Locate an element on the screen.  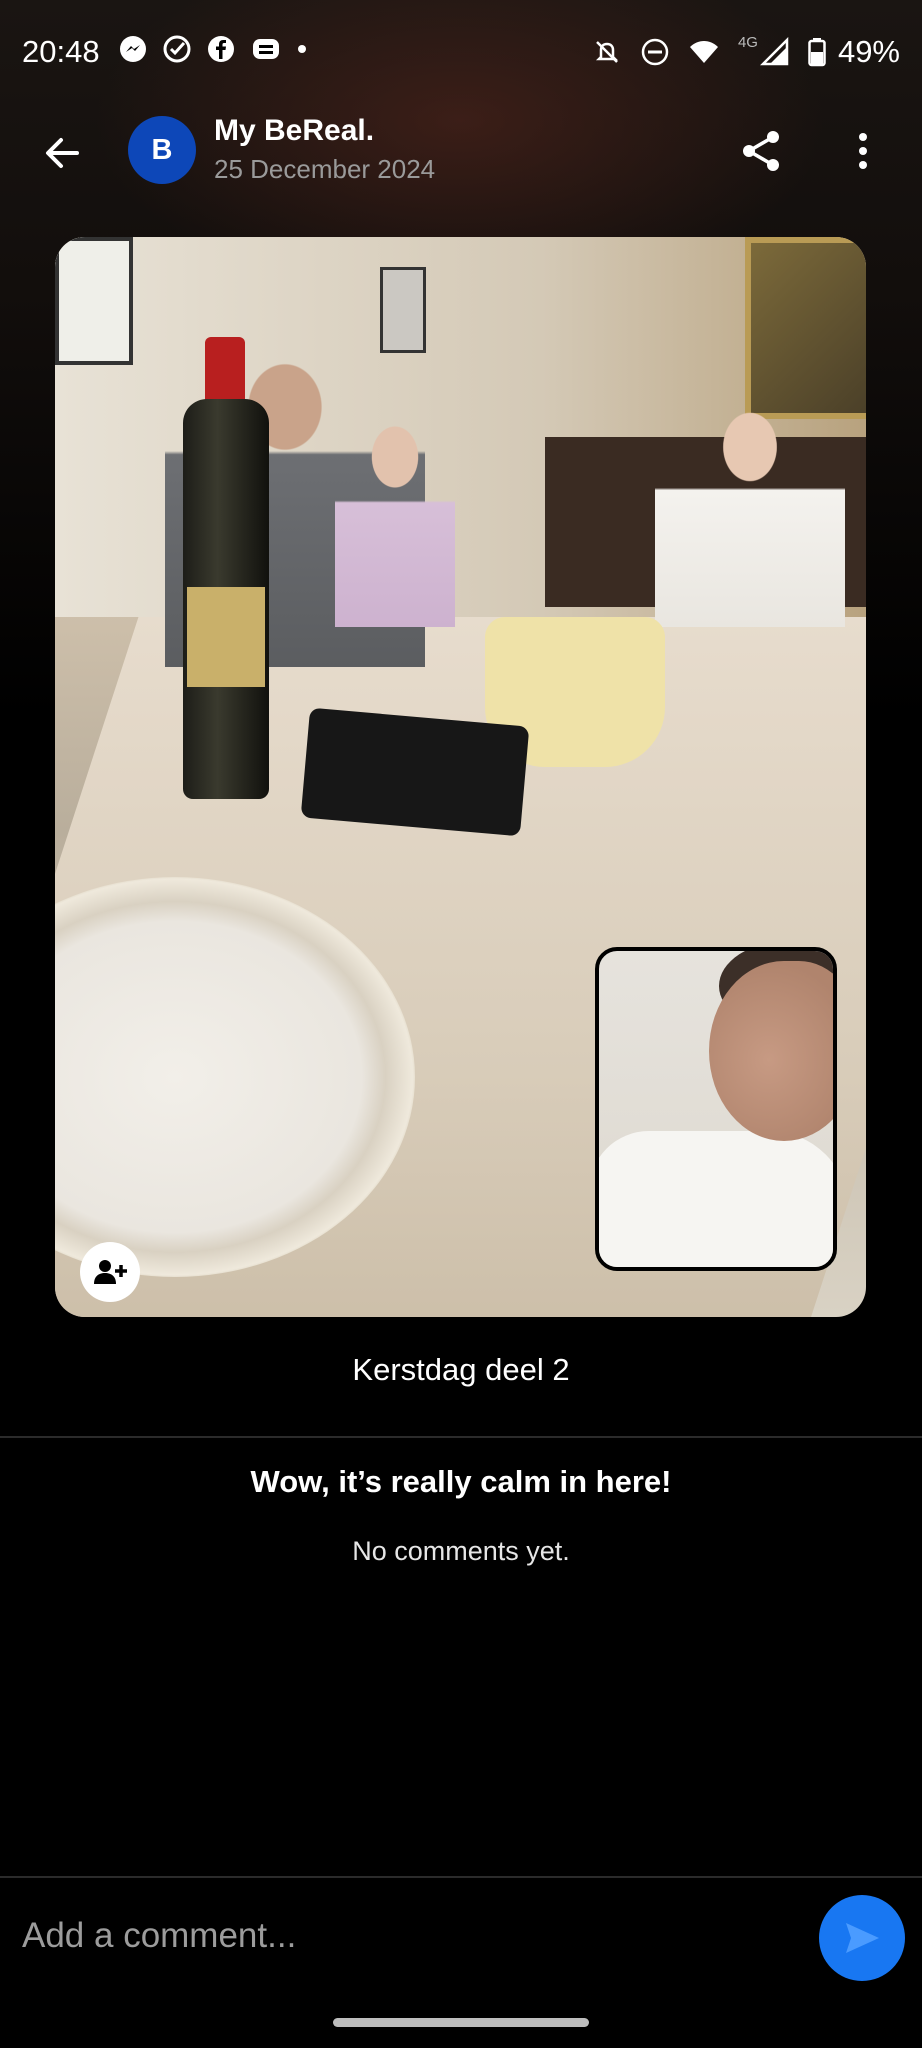
person-add-icon is located at coordinates (110, 1272).